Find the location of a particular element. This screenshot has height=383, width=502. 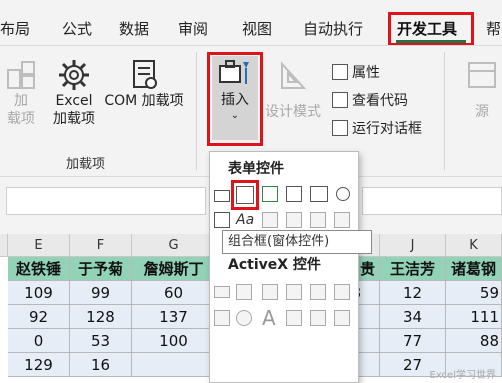

activex-image-icon is located at coordinates (294, 318).